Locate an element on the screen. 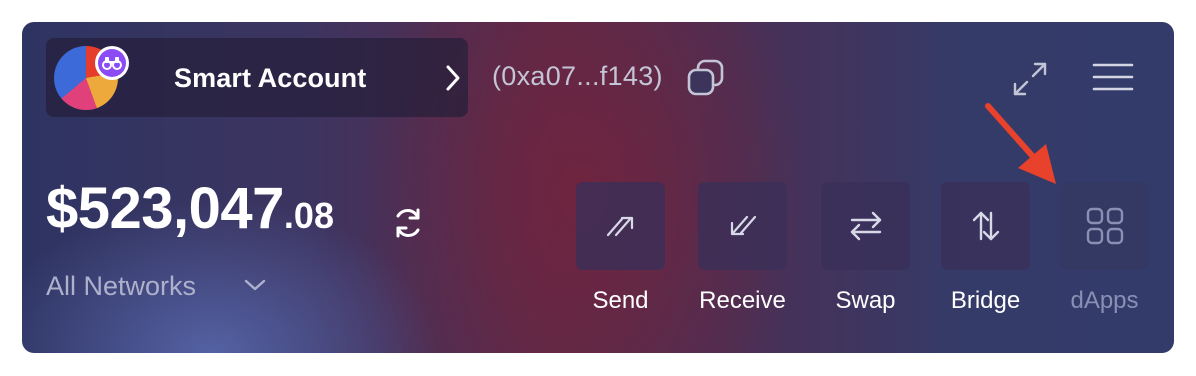 This screenshot has width=1196, height=376. account-selector: Smart Account is located at coordinates (257, 77).